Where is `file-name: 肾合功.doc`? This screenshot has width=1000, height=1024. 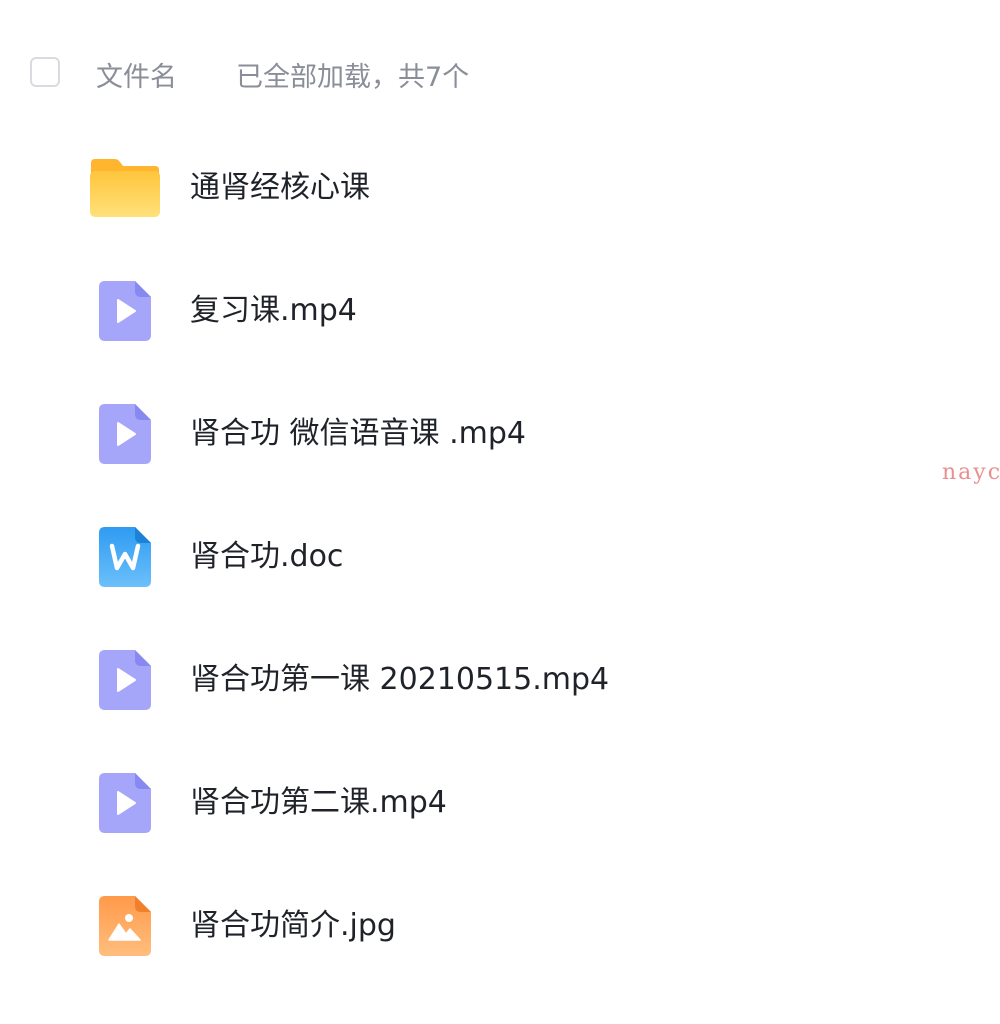 file-name: 肾合功.doc is located at coordinates (266, 557).